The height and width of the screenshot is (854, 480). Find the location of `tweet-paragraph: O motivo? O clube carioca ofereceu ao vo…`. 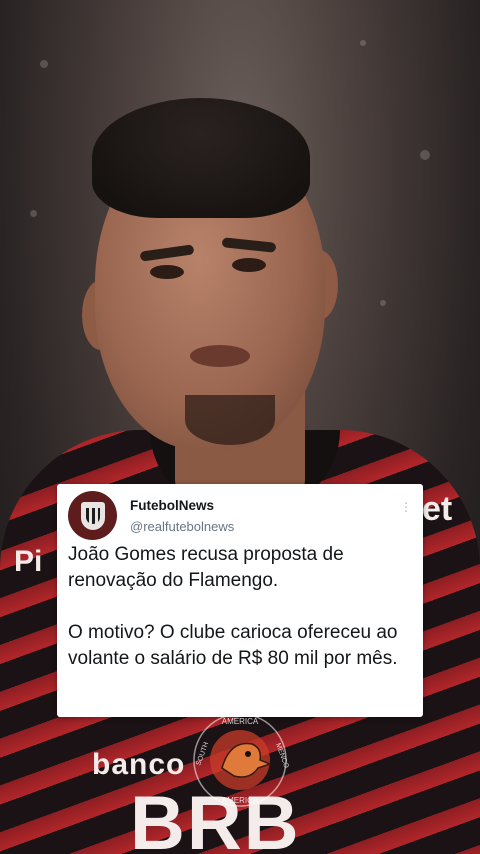

tweet-paragraph: O motivo? O clube carioca ofereceu ao vo… is located at coordinates (233, 645).